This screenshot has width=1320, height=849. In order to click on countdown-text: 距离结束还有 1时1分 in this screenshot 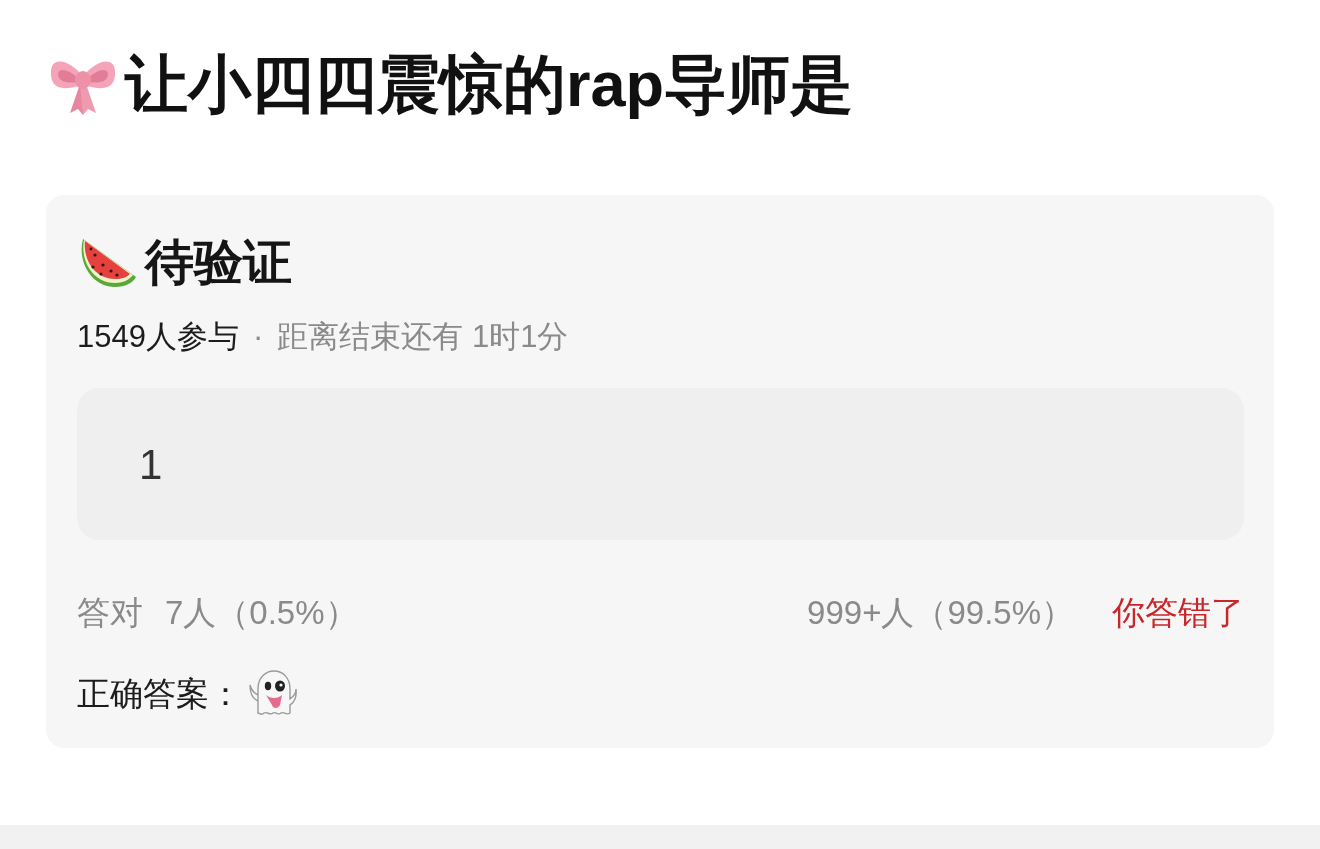, I will do `click(423, 336)`.